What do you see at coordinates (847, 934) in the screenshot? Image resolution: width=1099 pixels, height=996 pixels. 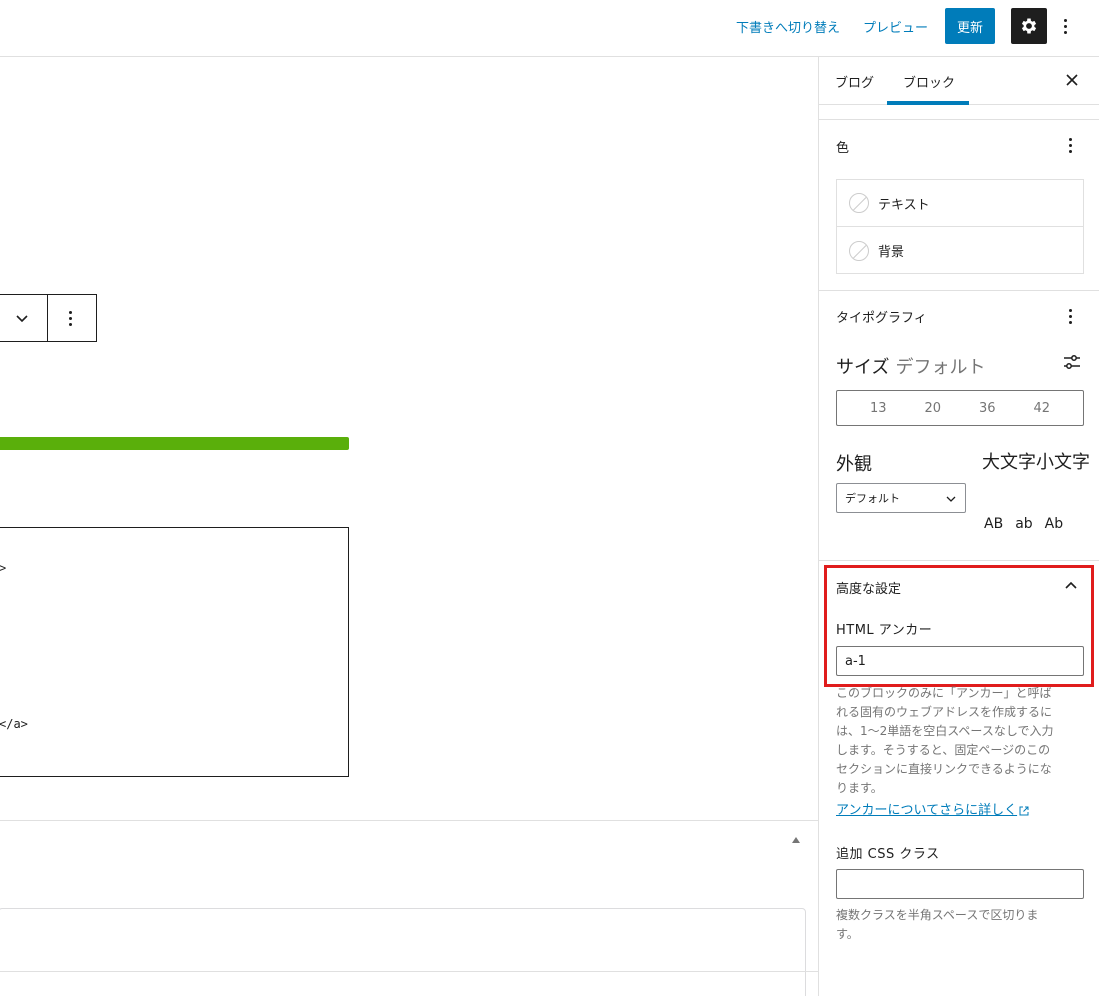 I see `css-help-line: す。` at bounding box center [847, 934].